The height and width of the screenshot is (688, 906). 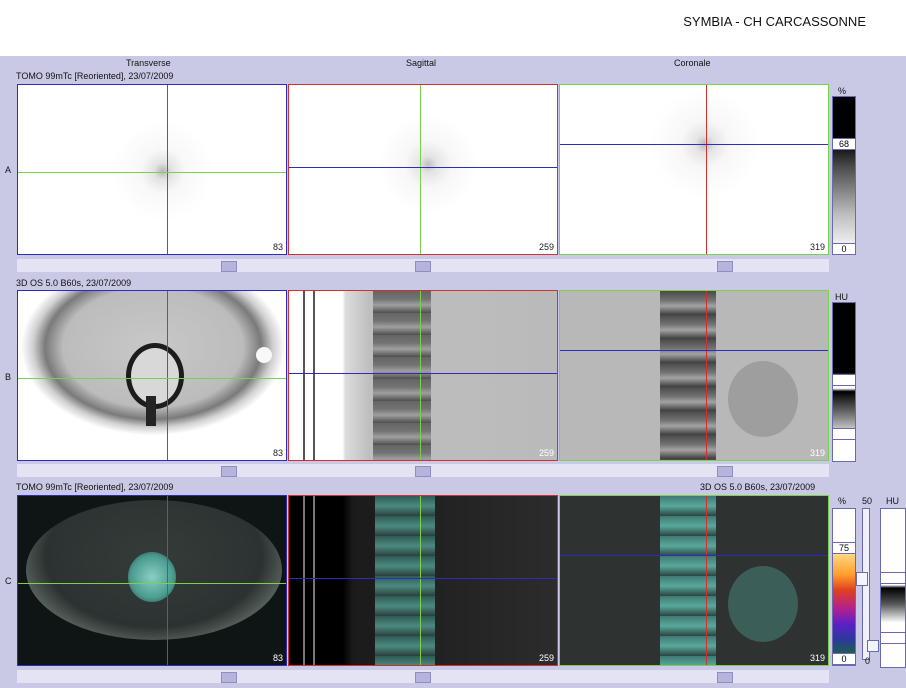 I want to click on uptake-hotspot, so click(x=152, y=577).